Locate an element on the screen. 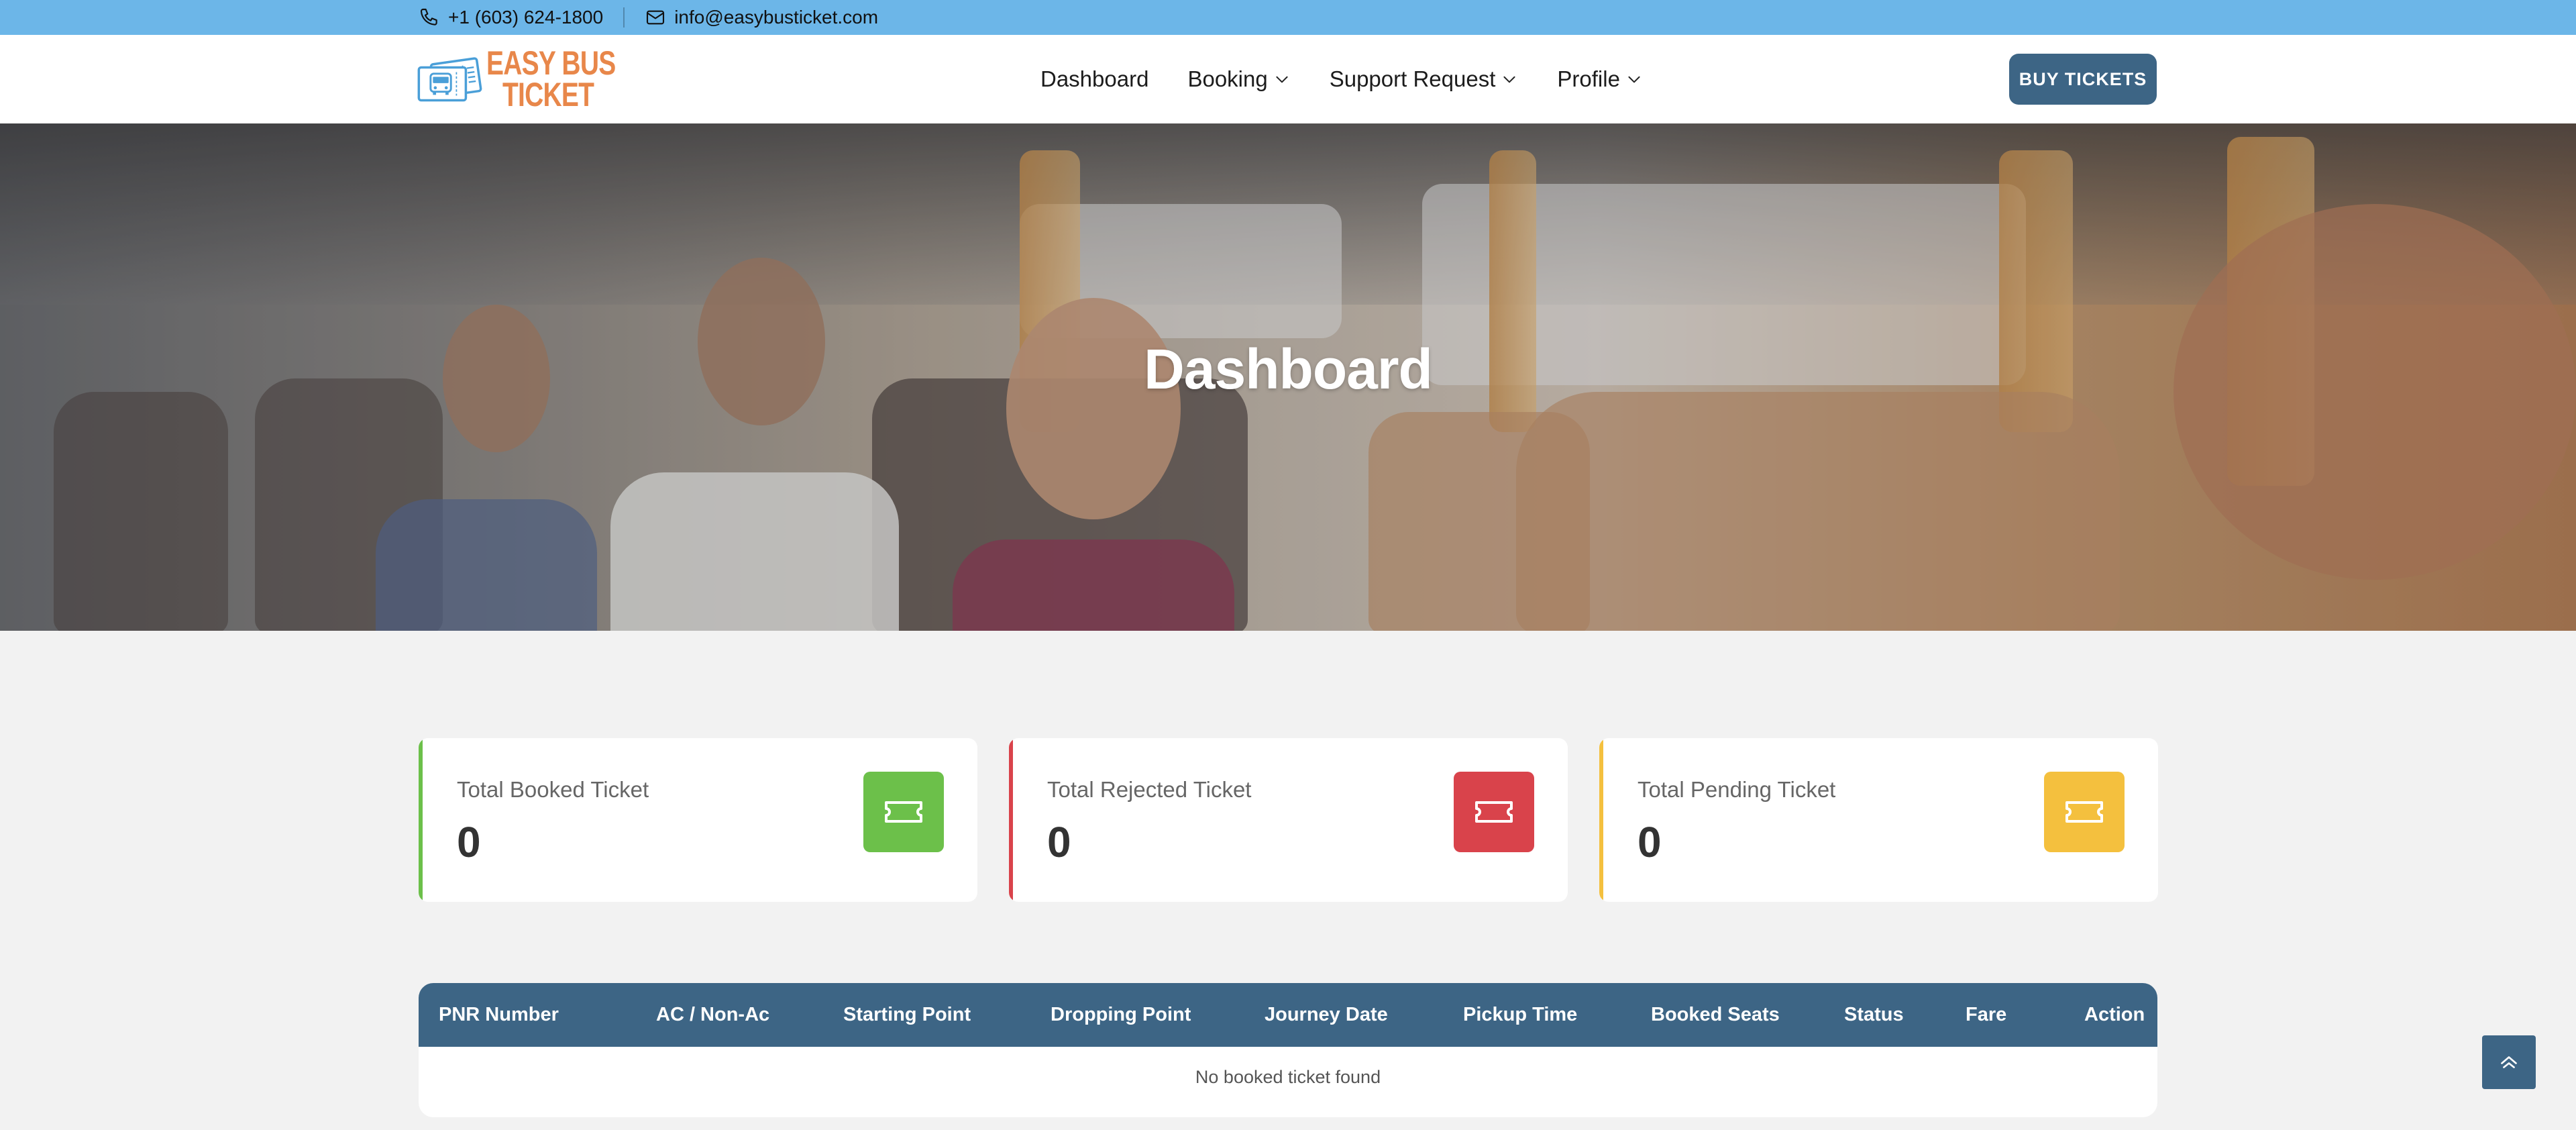  logo-line-2: TICKET is located at coordinates (548, 94).